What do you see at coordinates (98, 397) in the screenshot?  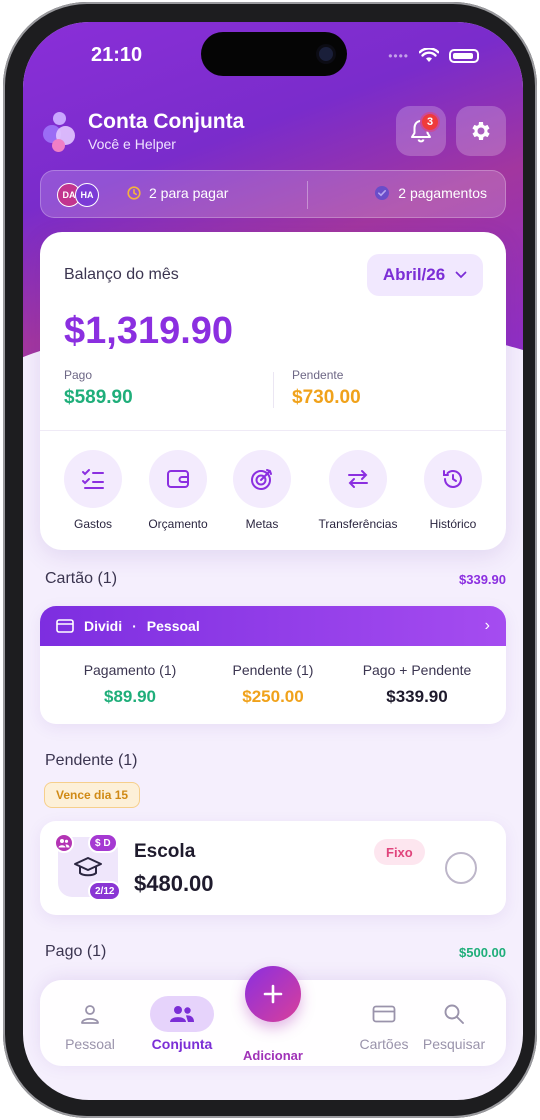 I see `paid-value: $589.90` at bounding box center [98, 397].